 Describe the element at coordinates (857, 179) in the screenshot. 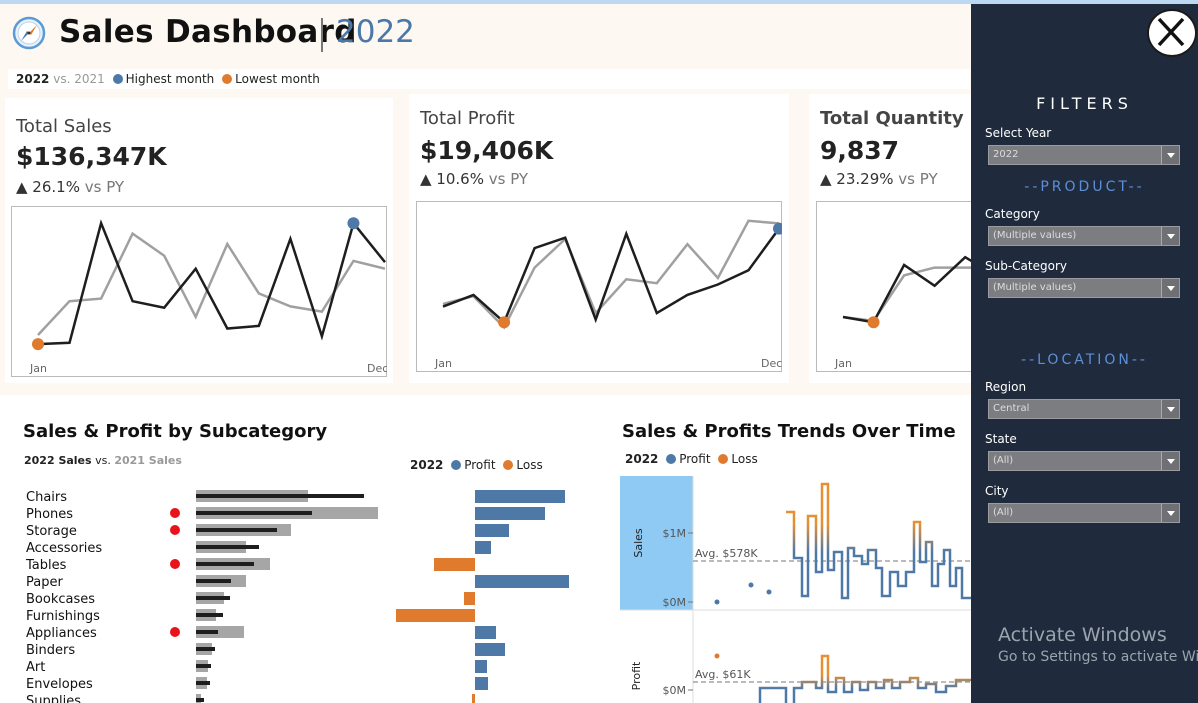

I see `kpi-change-value: ▲ 23.29%` at that location.